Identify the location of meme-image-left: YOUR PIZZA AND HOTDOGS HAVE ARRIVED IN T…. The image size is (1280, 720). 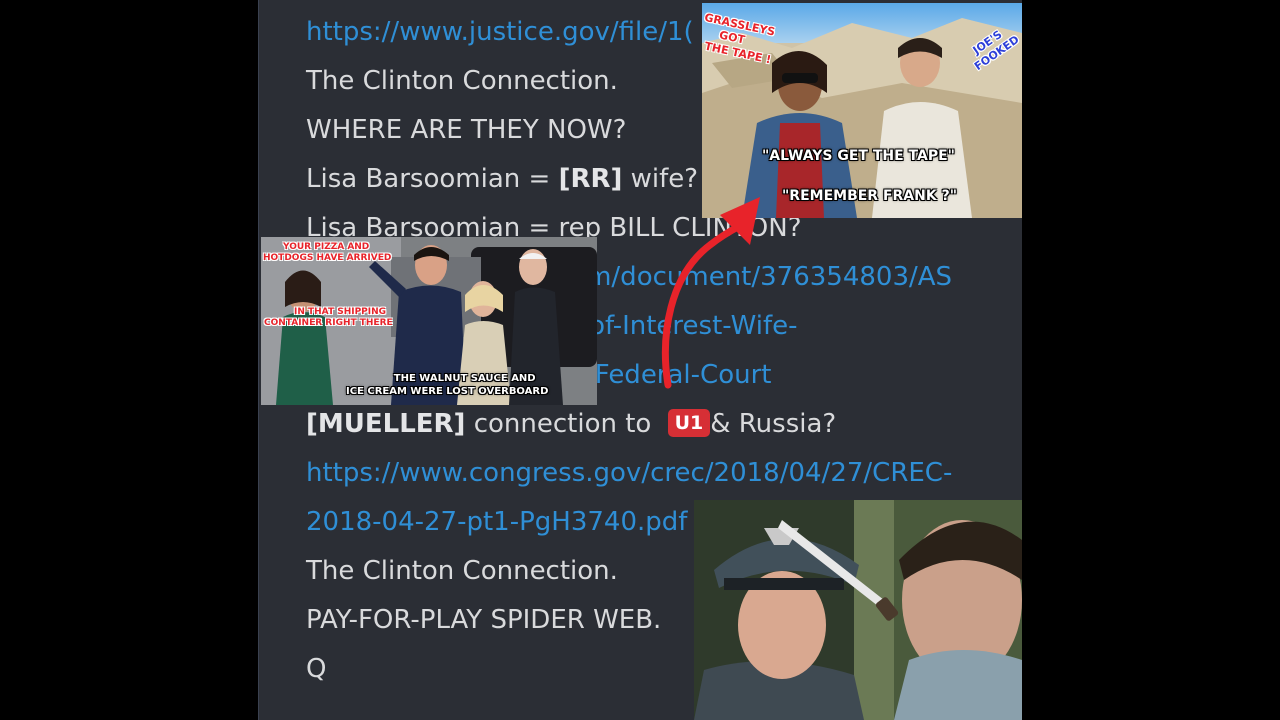
(429, 321).